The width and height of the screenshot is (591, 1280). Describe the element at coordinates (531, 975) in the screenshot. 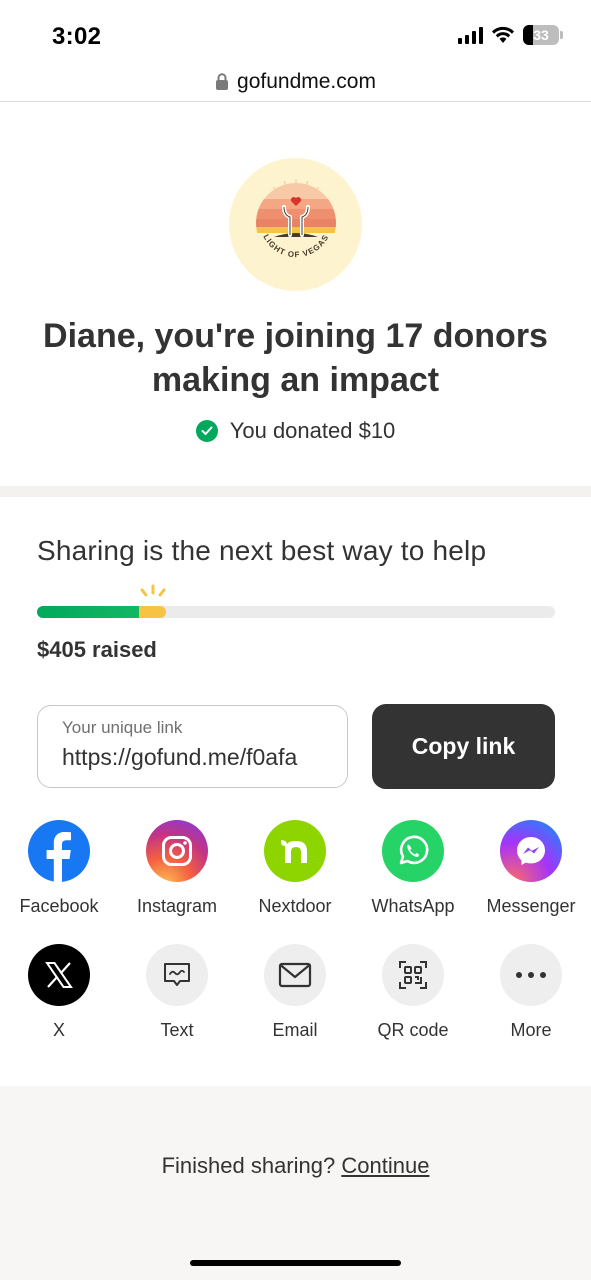

I see `more-dots-icon` at that location.